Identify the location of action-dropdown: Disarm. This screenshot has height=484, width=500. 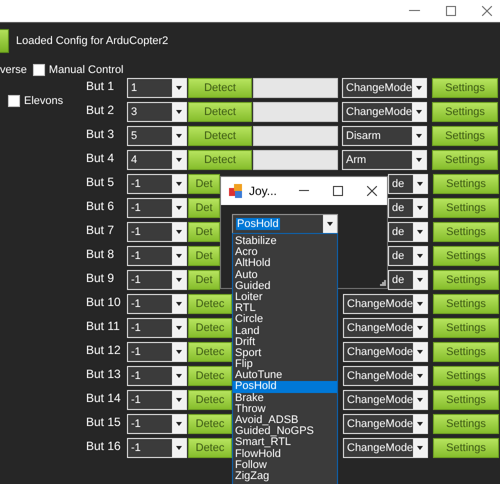
(384, 136).